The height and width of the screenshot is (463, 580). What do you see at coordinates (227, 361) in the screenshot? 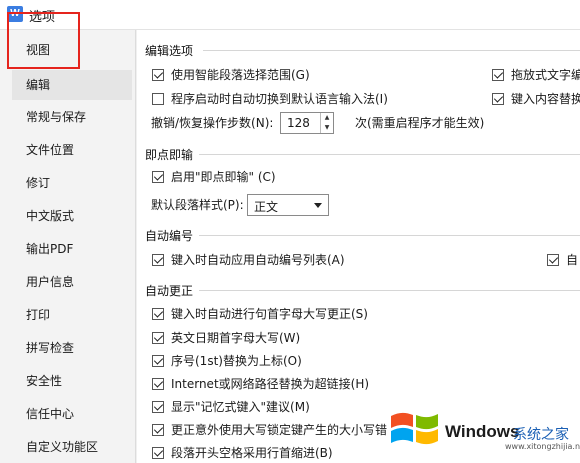
I see `option-ordinal-superscript: 序号(1st)替换为上标(O)` at bounding box center [227, 361].